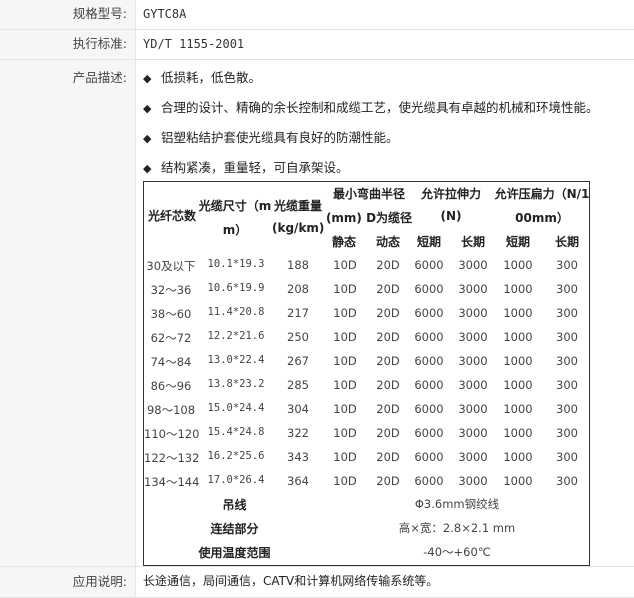 Image resolution: width=634 pixels, height=598 pixels. I want to click on footer-value-connection: 高×宽：2.8×2.1 mm, so click(457, 528).